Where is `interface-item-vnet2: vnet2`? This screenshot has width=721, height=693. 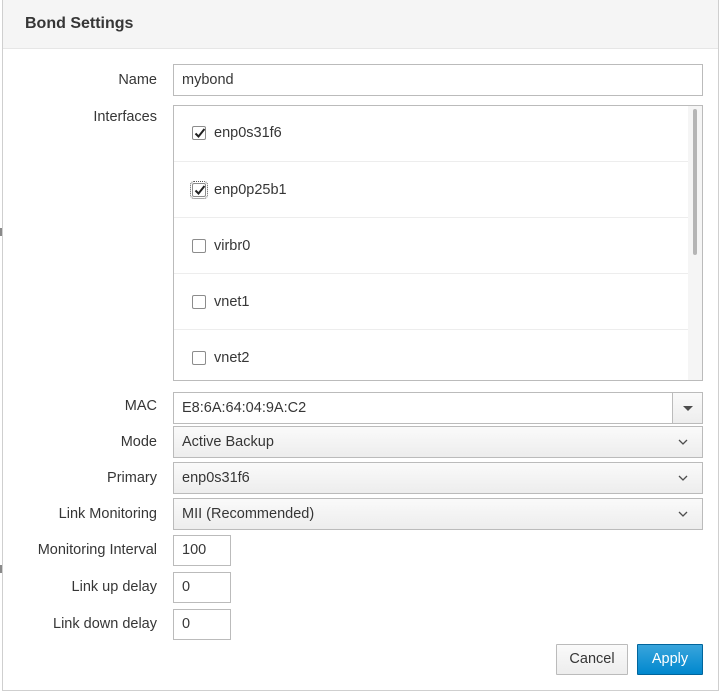
interface-item-vnet2: vnet2 is located at coordinates (432, 355).